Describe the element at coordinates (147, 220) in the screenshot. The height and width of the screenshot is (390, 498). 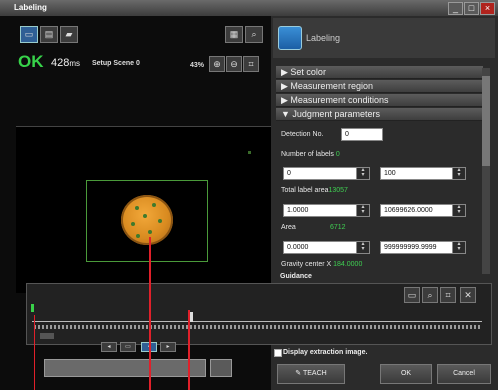
I see `inspected-object` at that location.